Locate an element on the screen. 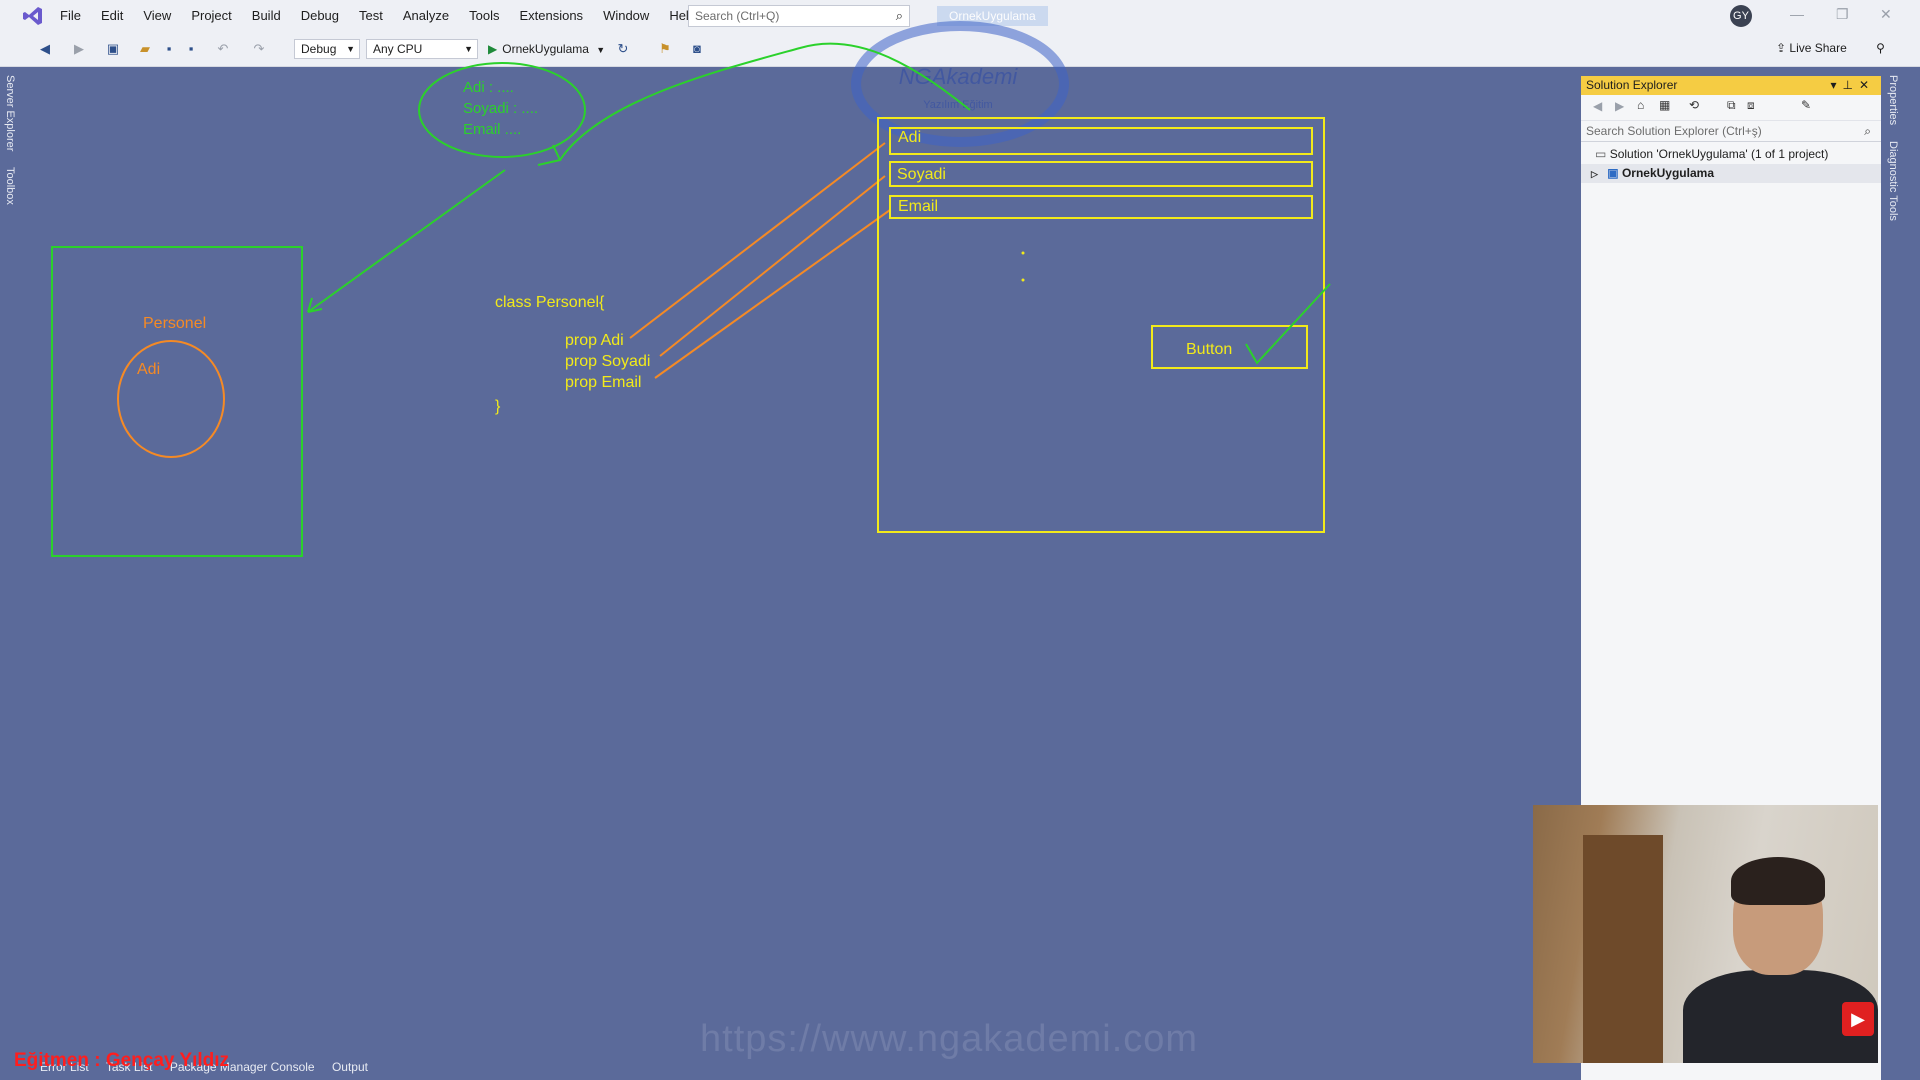  object-box is located at coordinates (177, 401).